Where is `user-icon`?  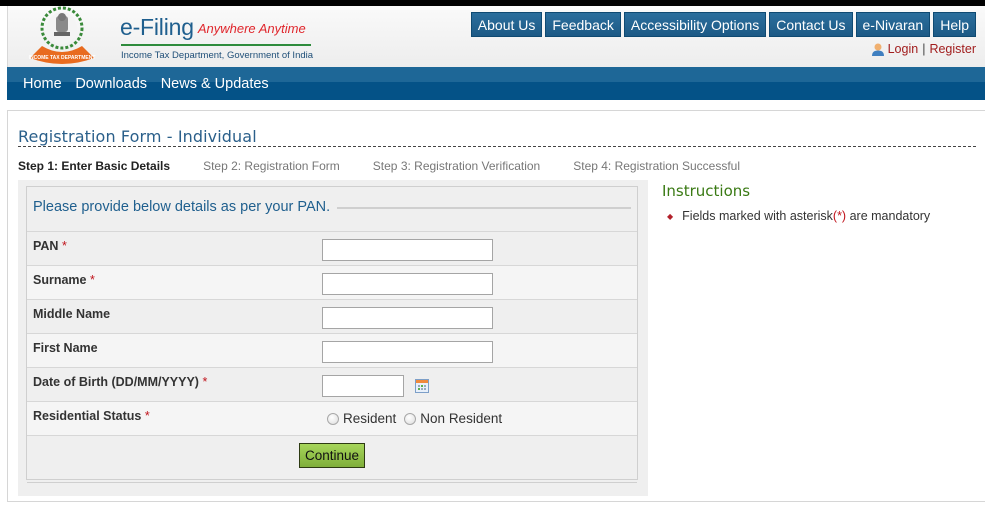 user-icon is located at coordinates (877, 49).